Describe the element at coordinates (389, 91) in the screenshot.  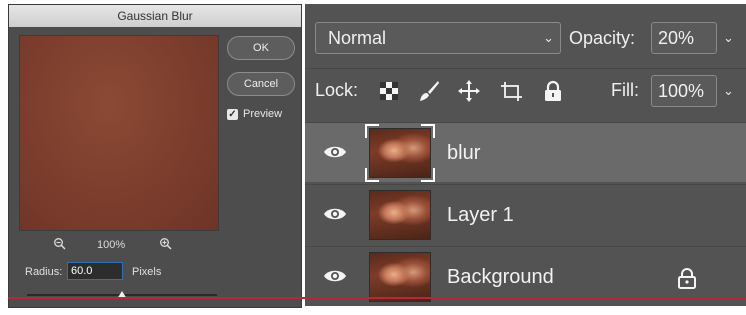
I see `lock-transparent-pixels-icon` at that location.